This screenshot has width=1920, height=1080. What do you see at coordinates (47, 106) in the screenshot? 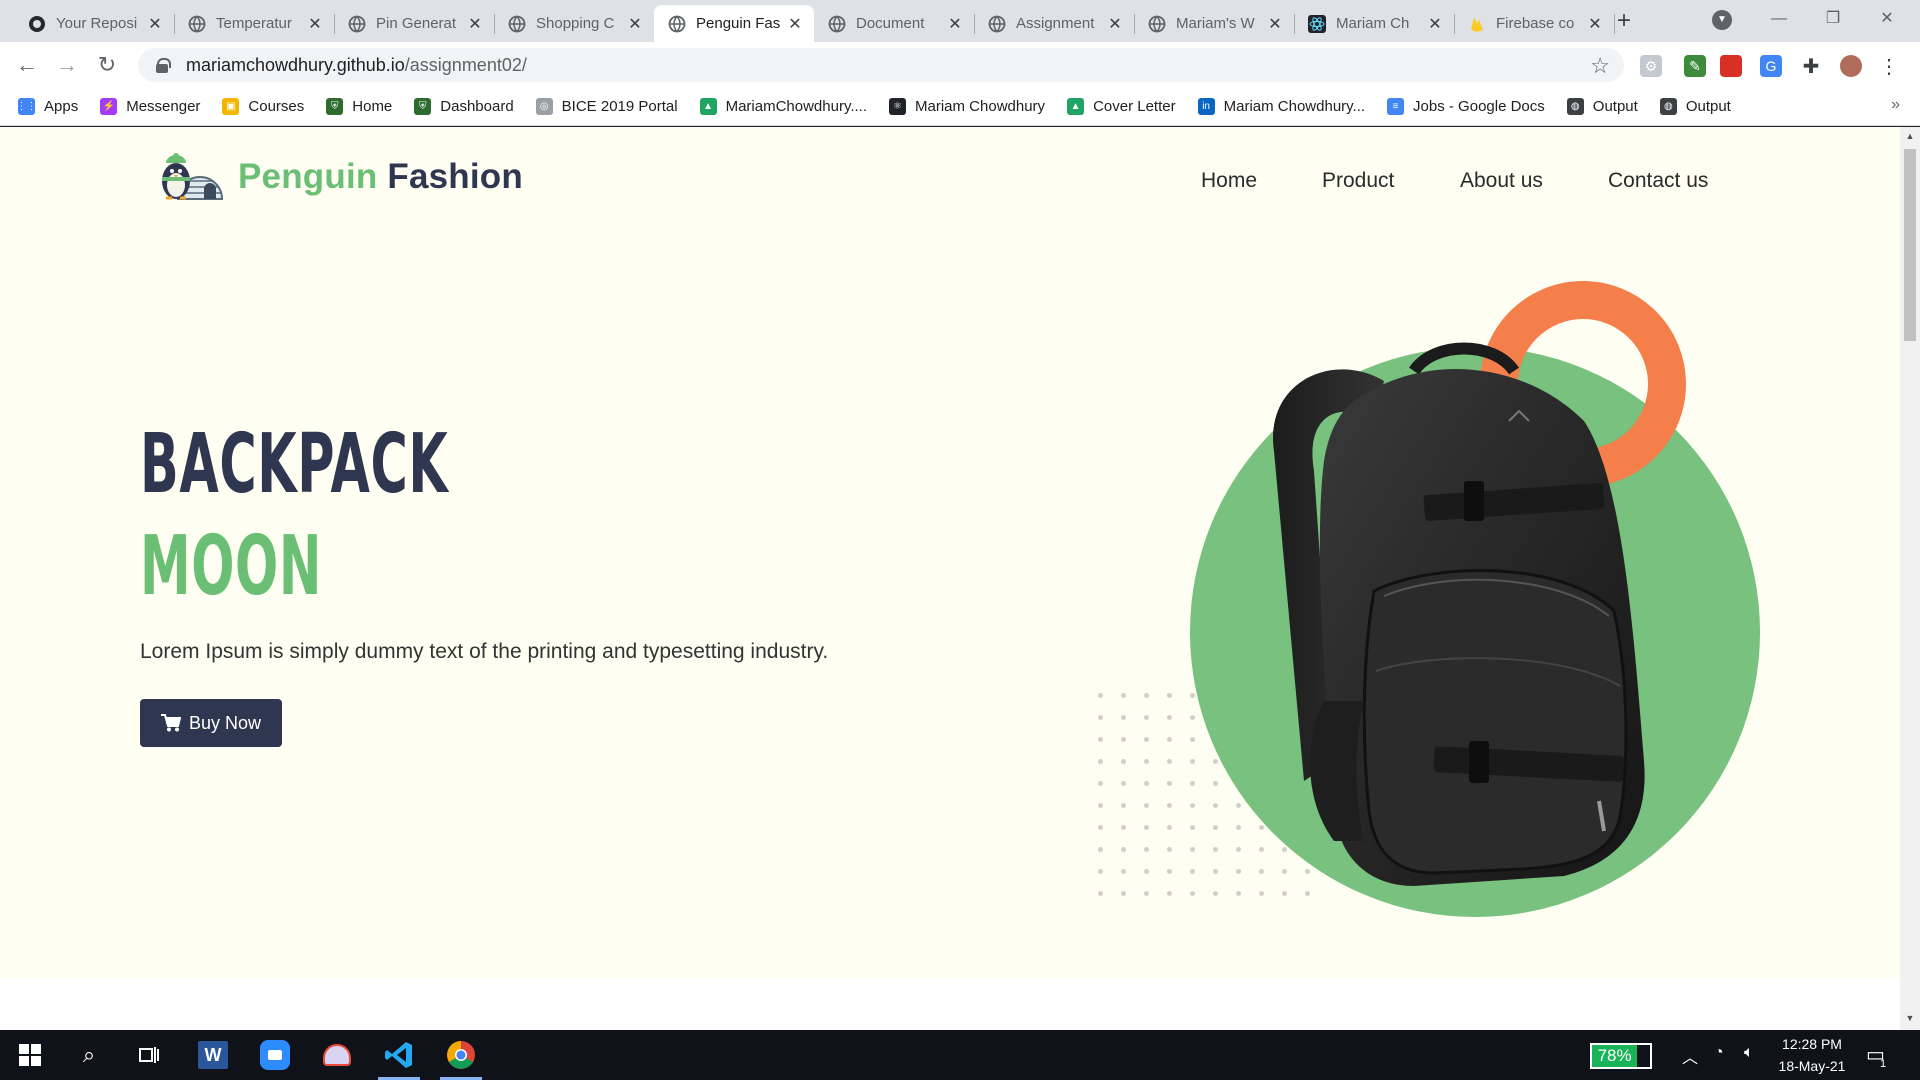
I see `bookmark-item: ⋮⋮ Apps` at bounding box center [47, 106].